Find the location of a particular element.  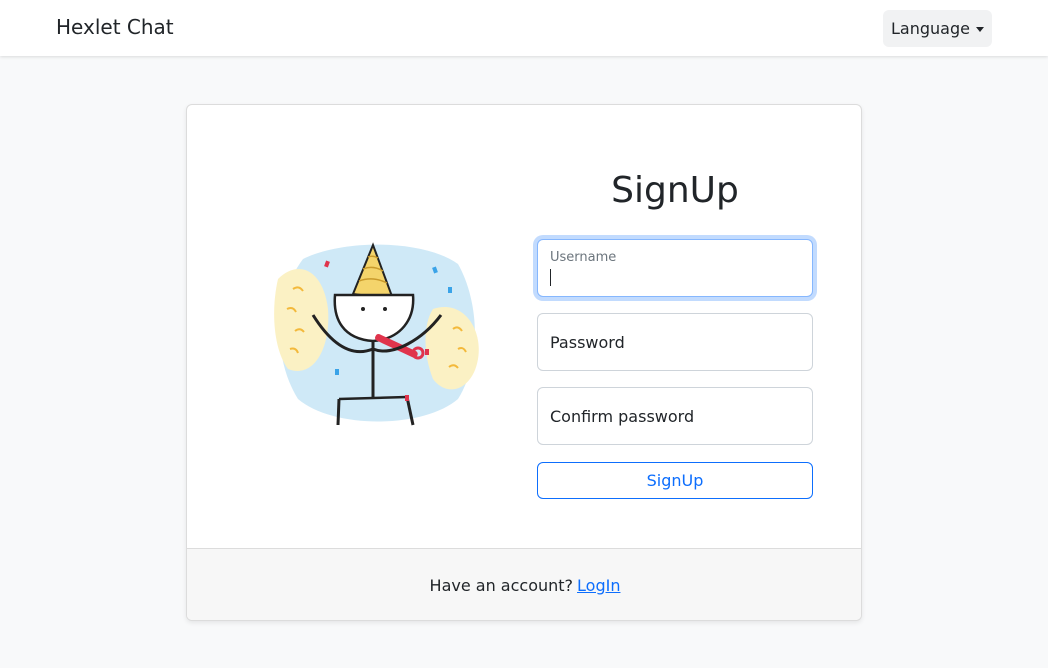

caret-down-icon is located at coordinates (979, 29).